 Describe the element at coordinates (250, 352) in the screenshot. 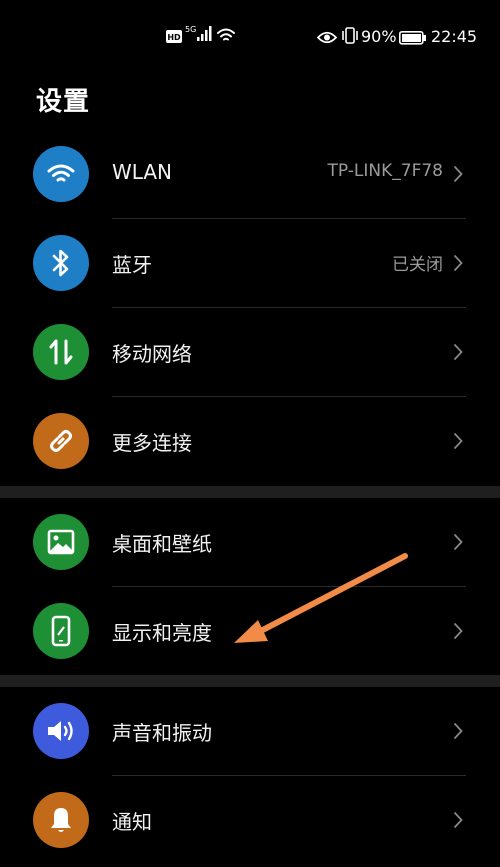

I see `settings-item-mobile-network: 移动网络` at that location.